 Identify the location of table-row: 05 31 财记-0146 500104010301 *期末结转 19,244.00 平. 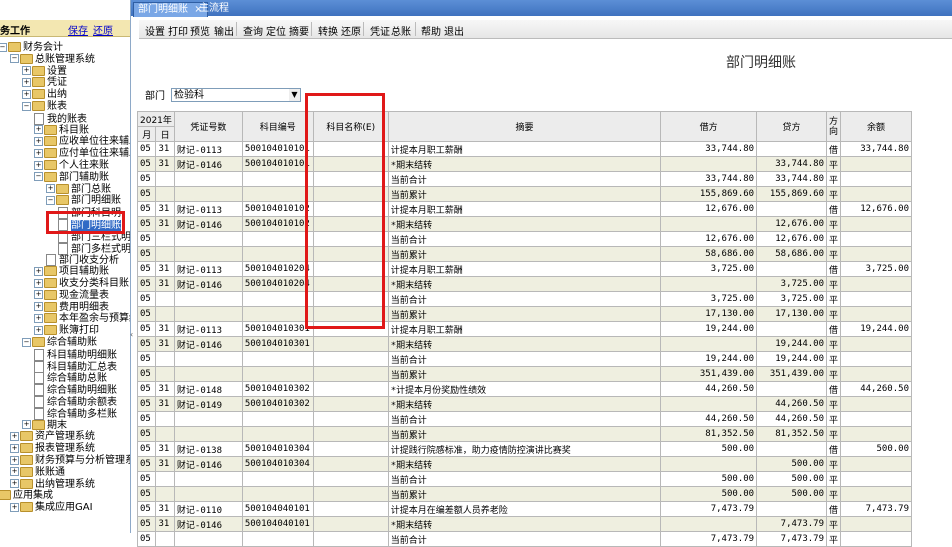
(524, 344).